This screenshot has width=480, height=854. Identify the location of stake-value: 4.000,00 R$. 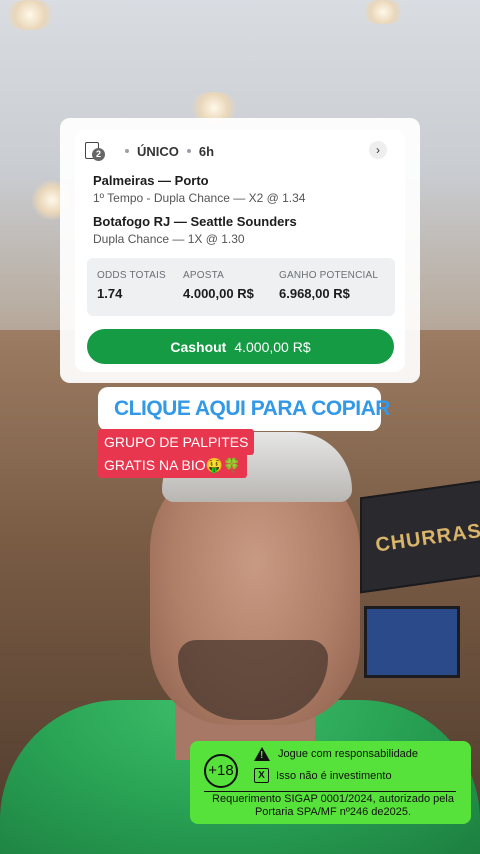
(218, 293).